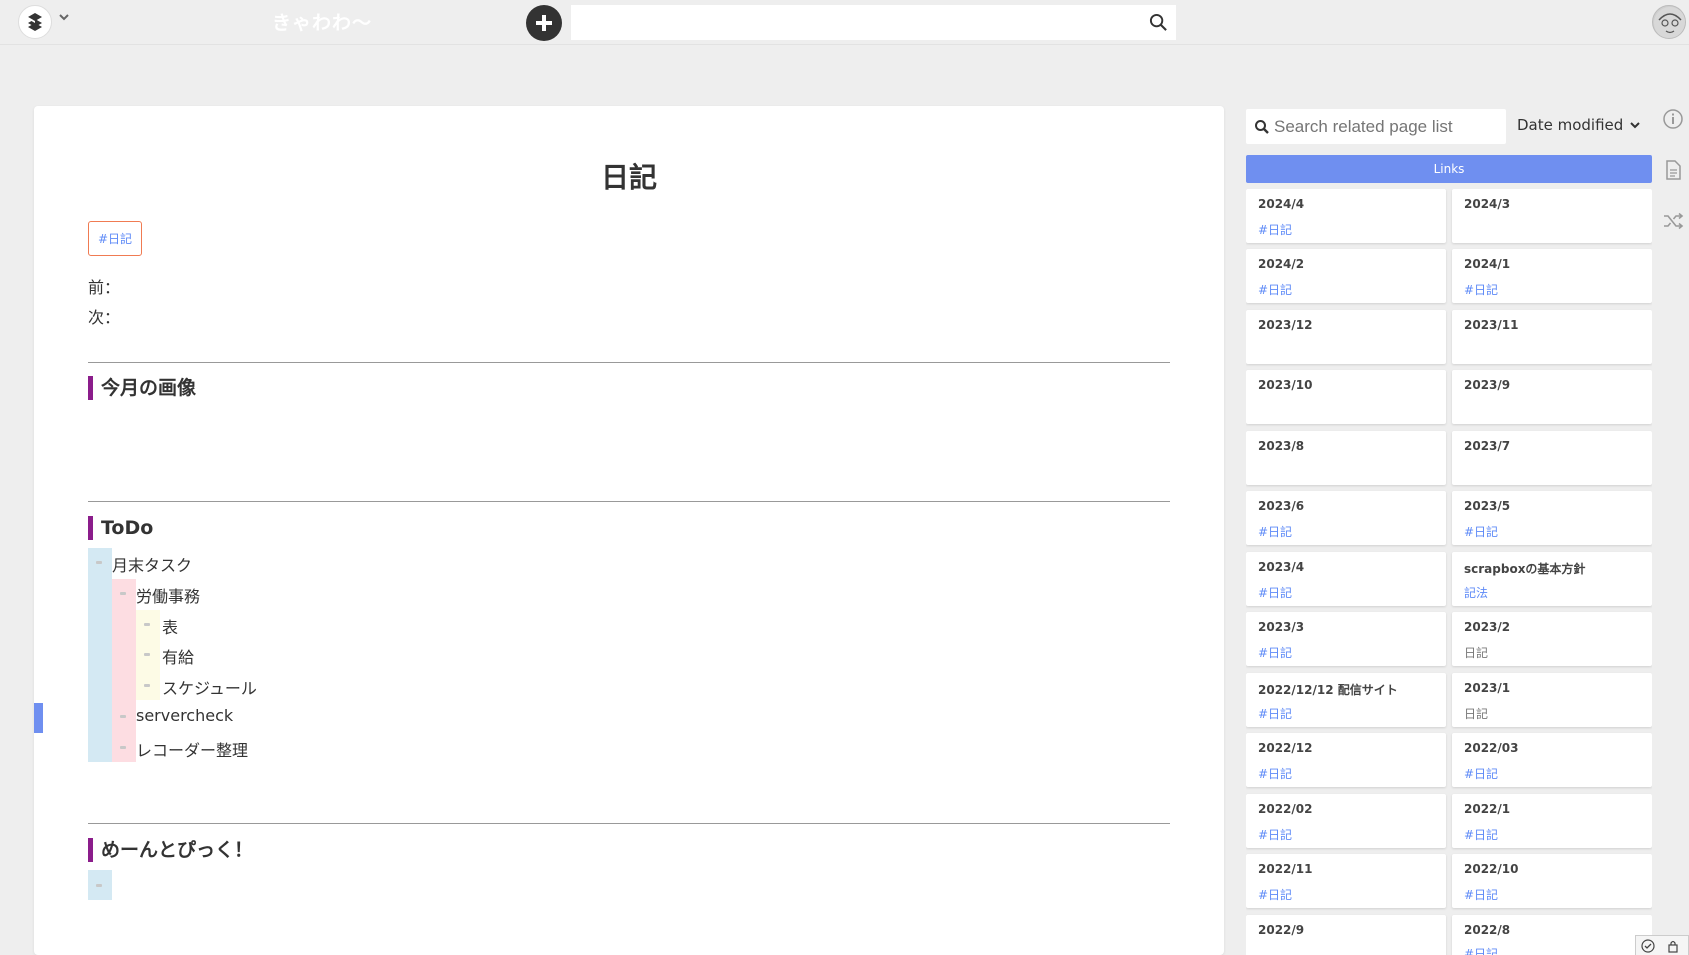 Image resolution: width=1689 pixels, height=955 pixels. Describe the element at coordinates (1662, 945) in the screenshot. I see `status-bar` at that location.